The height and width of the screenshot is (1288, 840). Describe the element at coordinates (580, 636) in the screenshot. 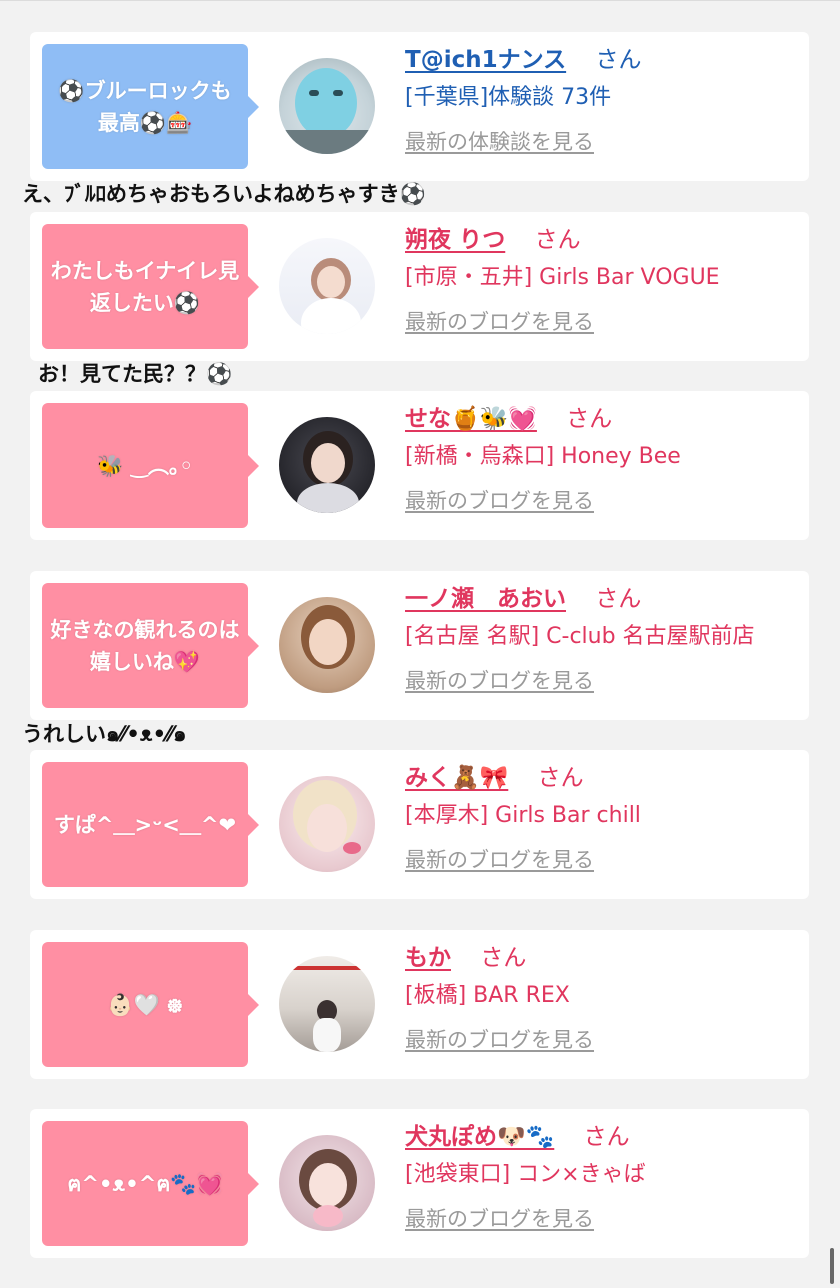

I see `location-label: [名古屋 名駅] C-club 名古屋駅前店` at that location.